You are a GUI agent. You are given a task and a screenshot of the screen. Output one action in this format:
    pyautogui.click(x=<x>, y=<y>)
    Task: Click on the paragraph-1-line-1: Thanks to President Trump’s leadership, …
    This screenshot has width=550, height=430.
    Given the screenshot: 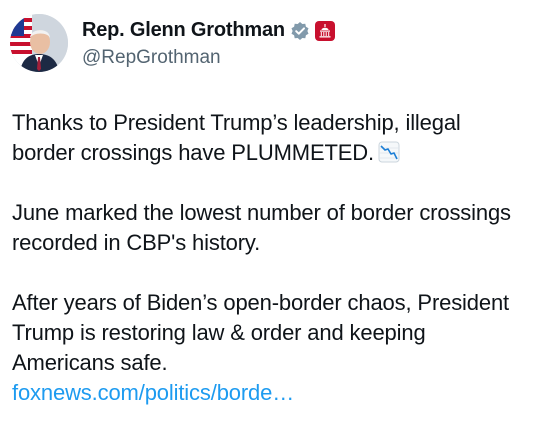 What is the action you would take?
    pyautogui.click(x=236, y=122)
    